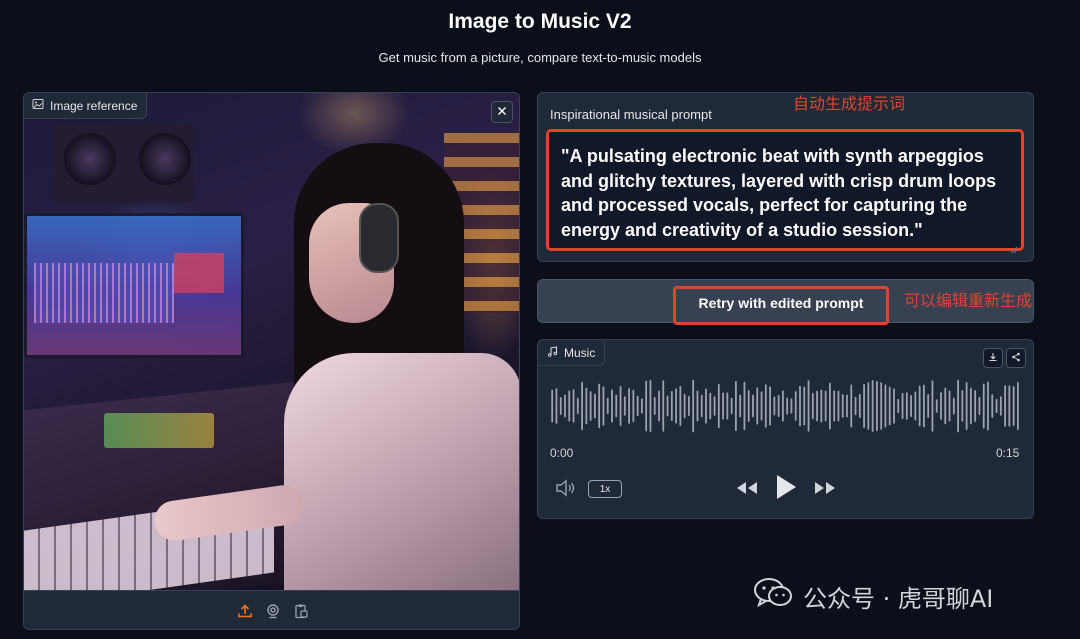 The height and width of the screenshot is (639, 1080). I want to click on close-icon, so click(502, 112).